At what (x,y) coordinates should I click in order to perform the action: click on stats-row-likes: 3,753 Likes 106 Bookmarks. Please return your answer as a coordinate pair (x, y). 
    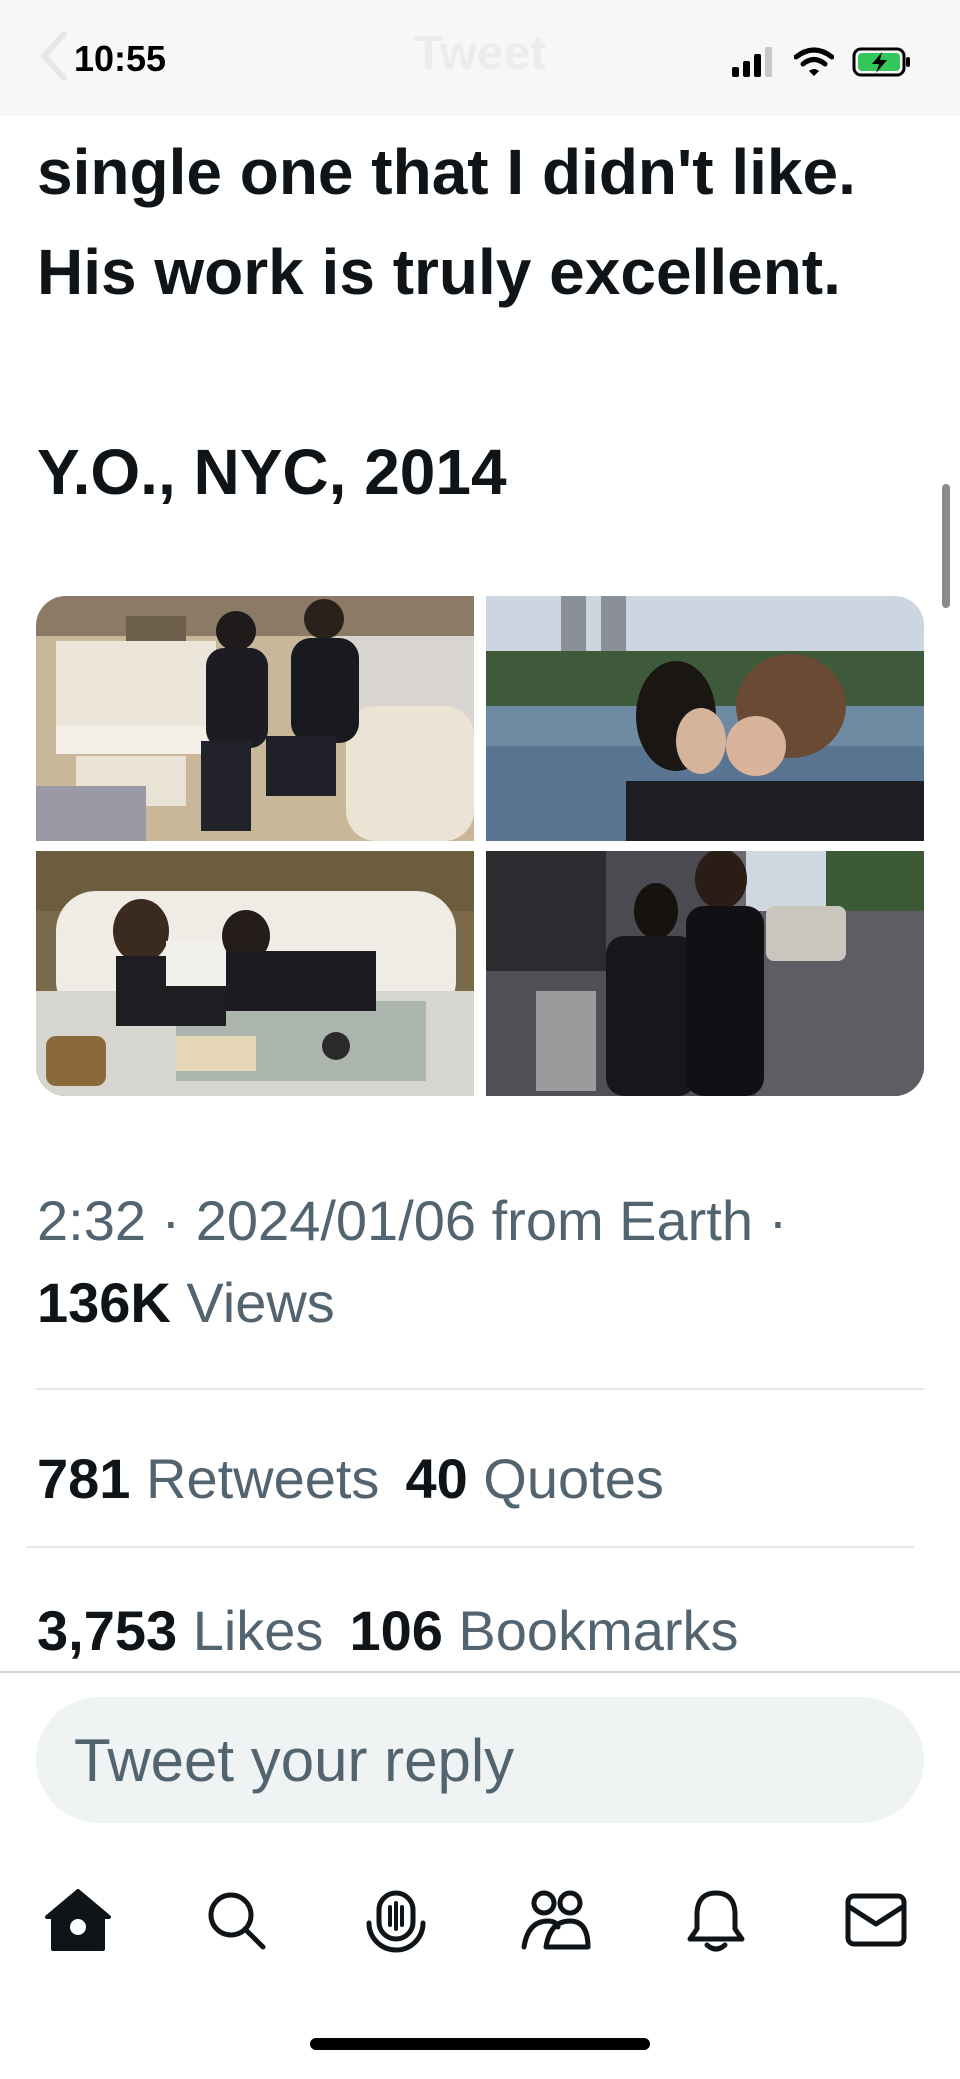
    Looking at the image, I should click on (388, 1630).